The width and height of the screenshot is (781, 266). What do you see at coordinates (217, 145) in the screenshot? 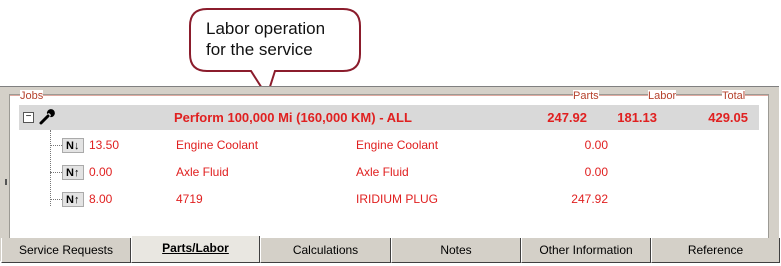
I see `part-name: Engine Coolant` at bounding box center [217, 145].